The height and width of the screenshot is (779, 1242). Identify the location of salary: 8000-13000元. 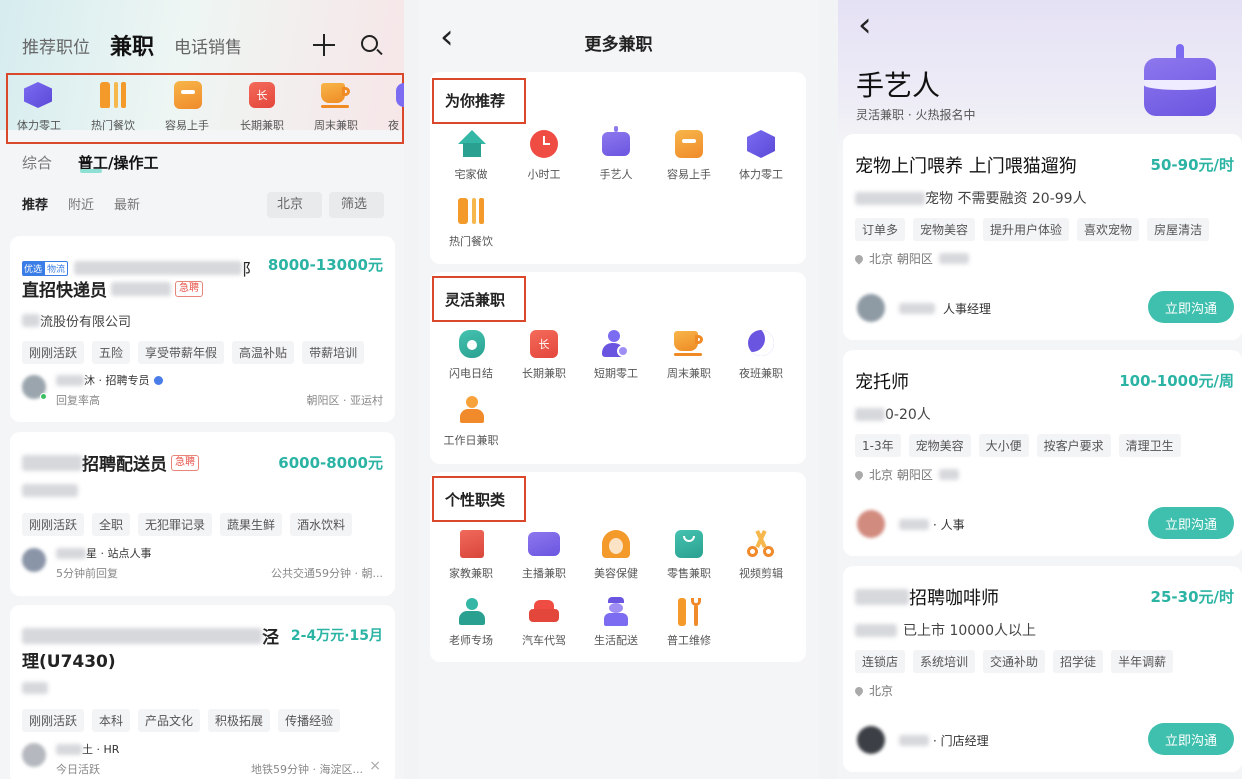
(325, 265).